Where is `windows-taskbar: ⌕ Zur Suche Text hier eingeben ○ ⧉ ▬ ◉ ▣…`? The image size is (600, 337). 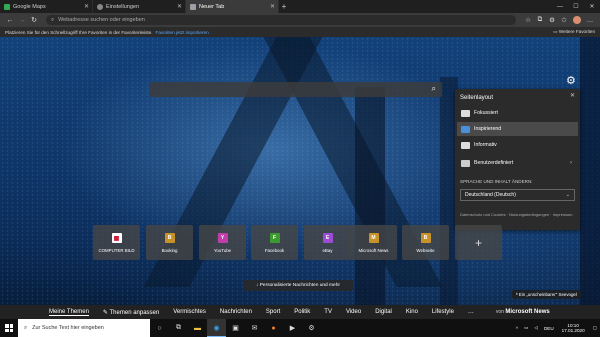
windows-taskbar: ⌕ Zur Suche Text hier eingeben ○ ⧉ ▬ ◉ ▣… is located at coordinates (300, 328).